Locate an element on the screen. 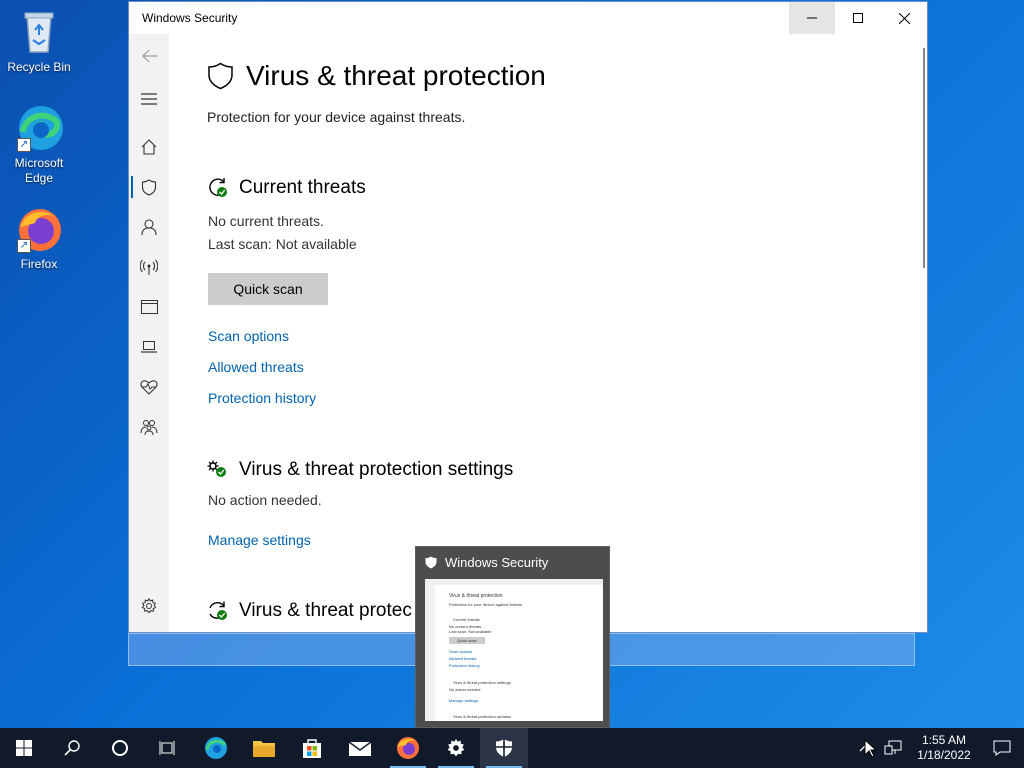 The image size is (1024, 768). thumbnail-header: Windows Security is located at coordinates (512, 562).